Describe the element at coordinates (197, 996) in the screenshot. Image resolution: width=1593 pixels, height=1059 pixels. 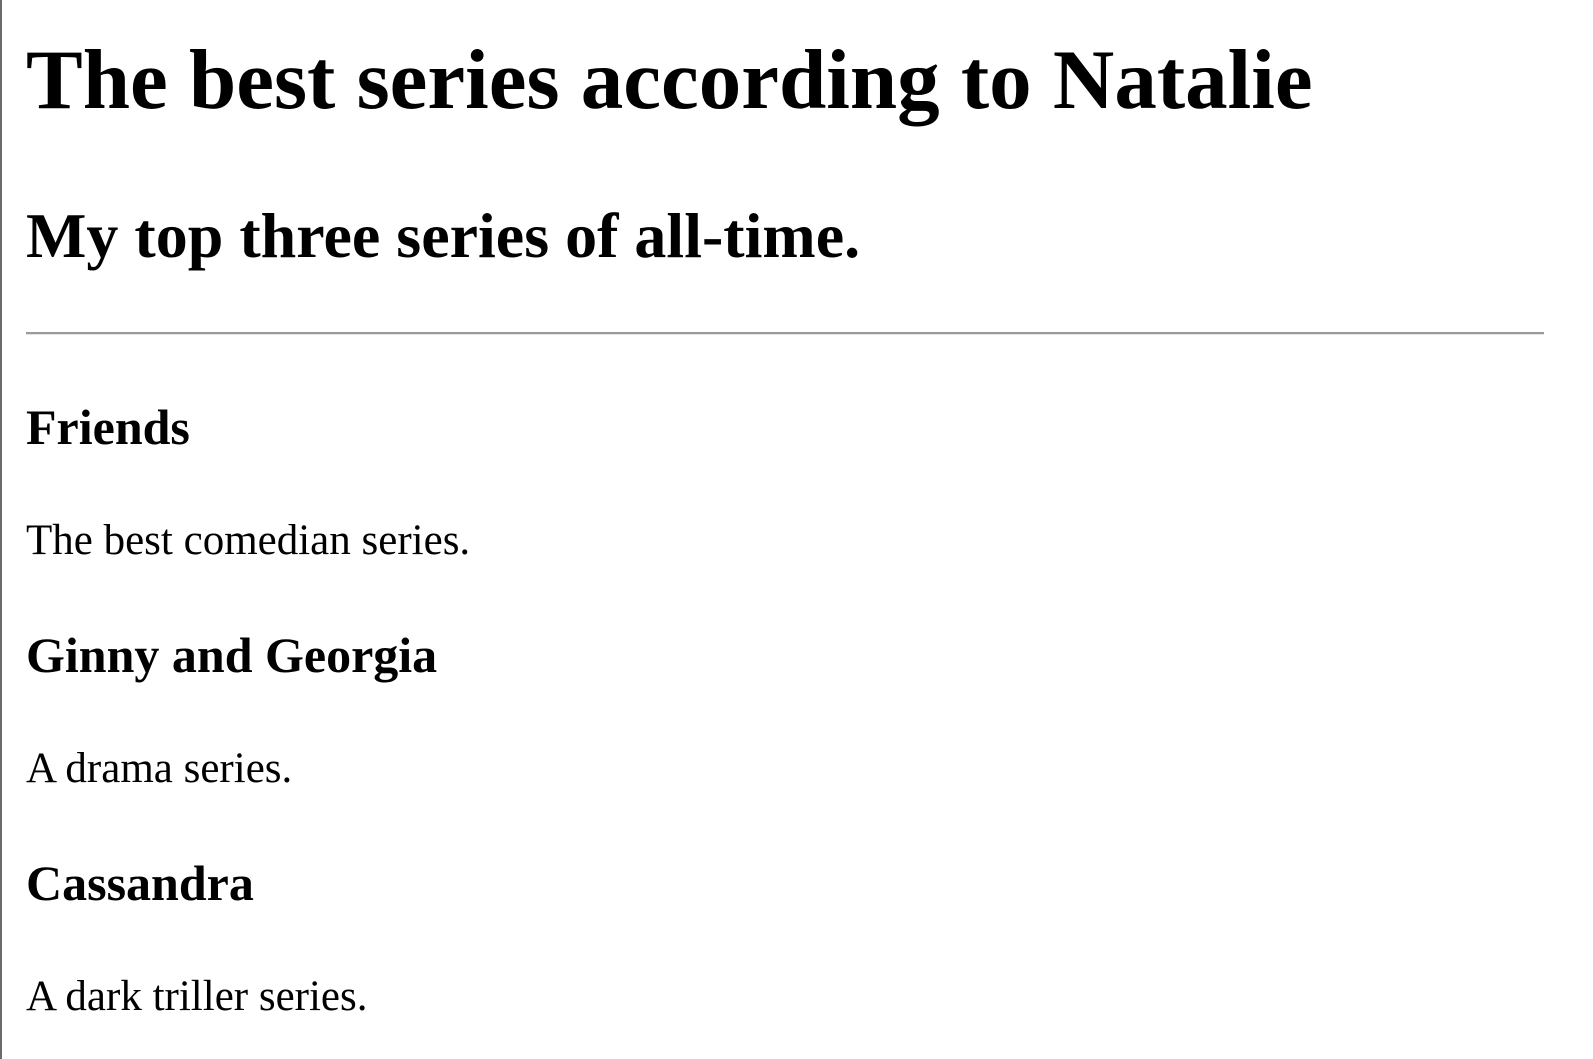
I see `series-description: A dark triller series.` at that location.